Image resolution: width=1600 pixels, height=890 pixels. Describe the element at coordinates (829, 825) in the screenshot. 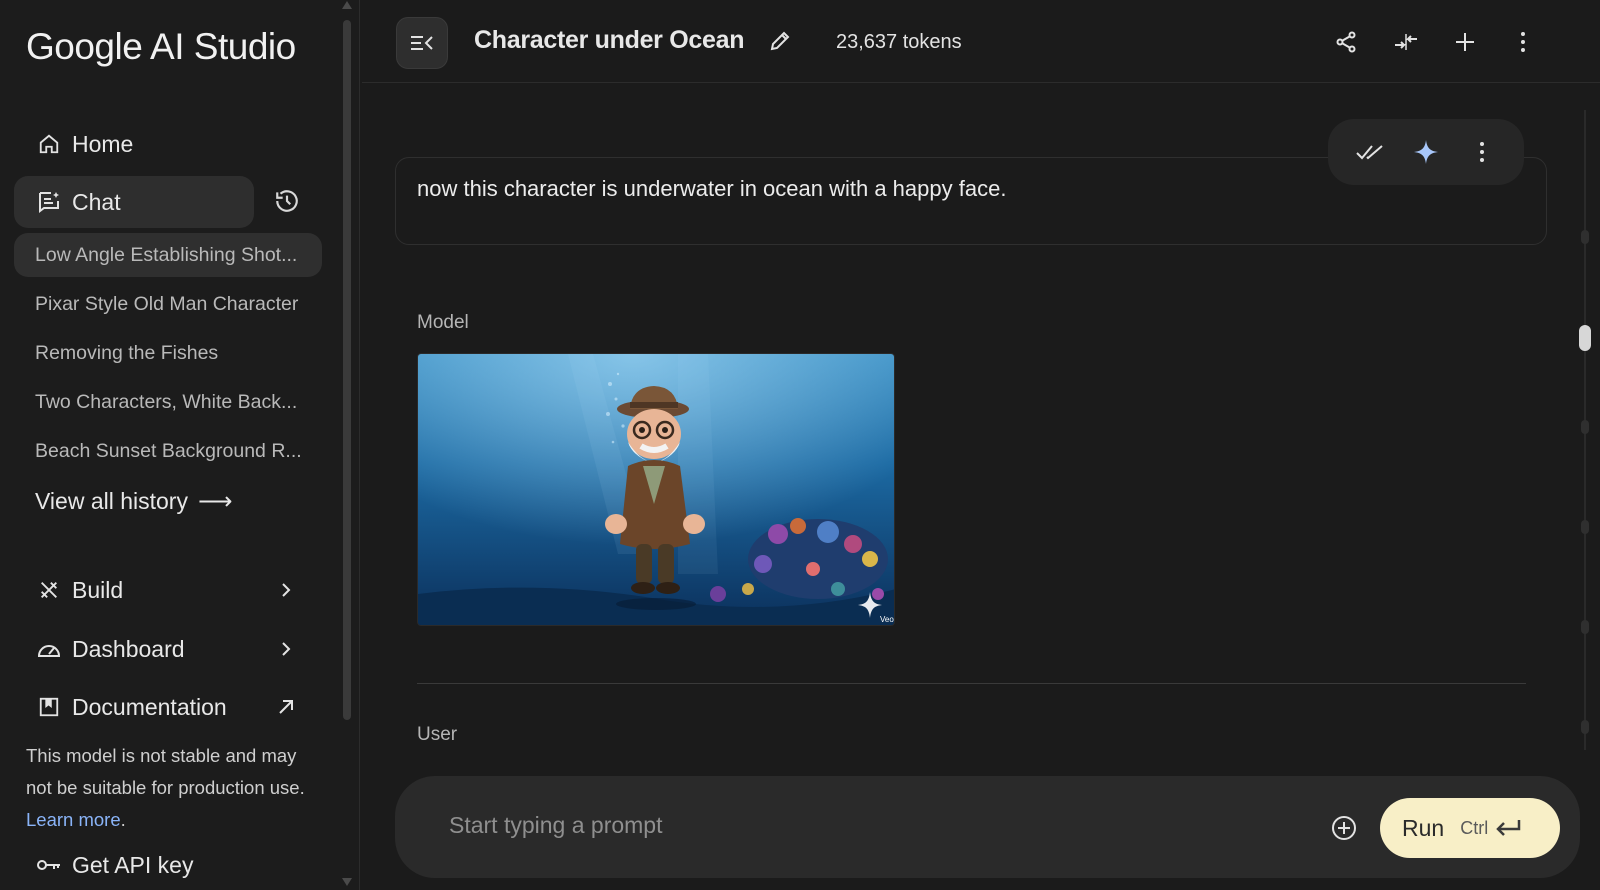

I see `prompt-input` at that location.